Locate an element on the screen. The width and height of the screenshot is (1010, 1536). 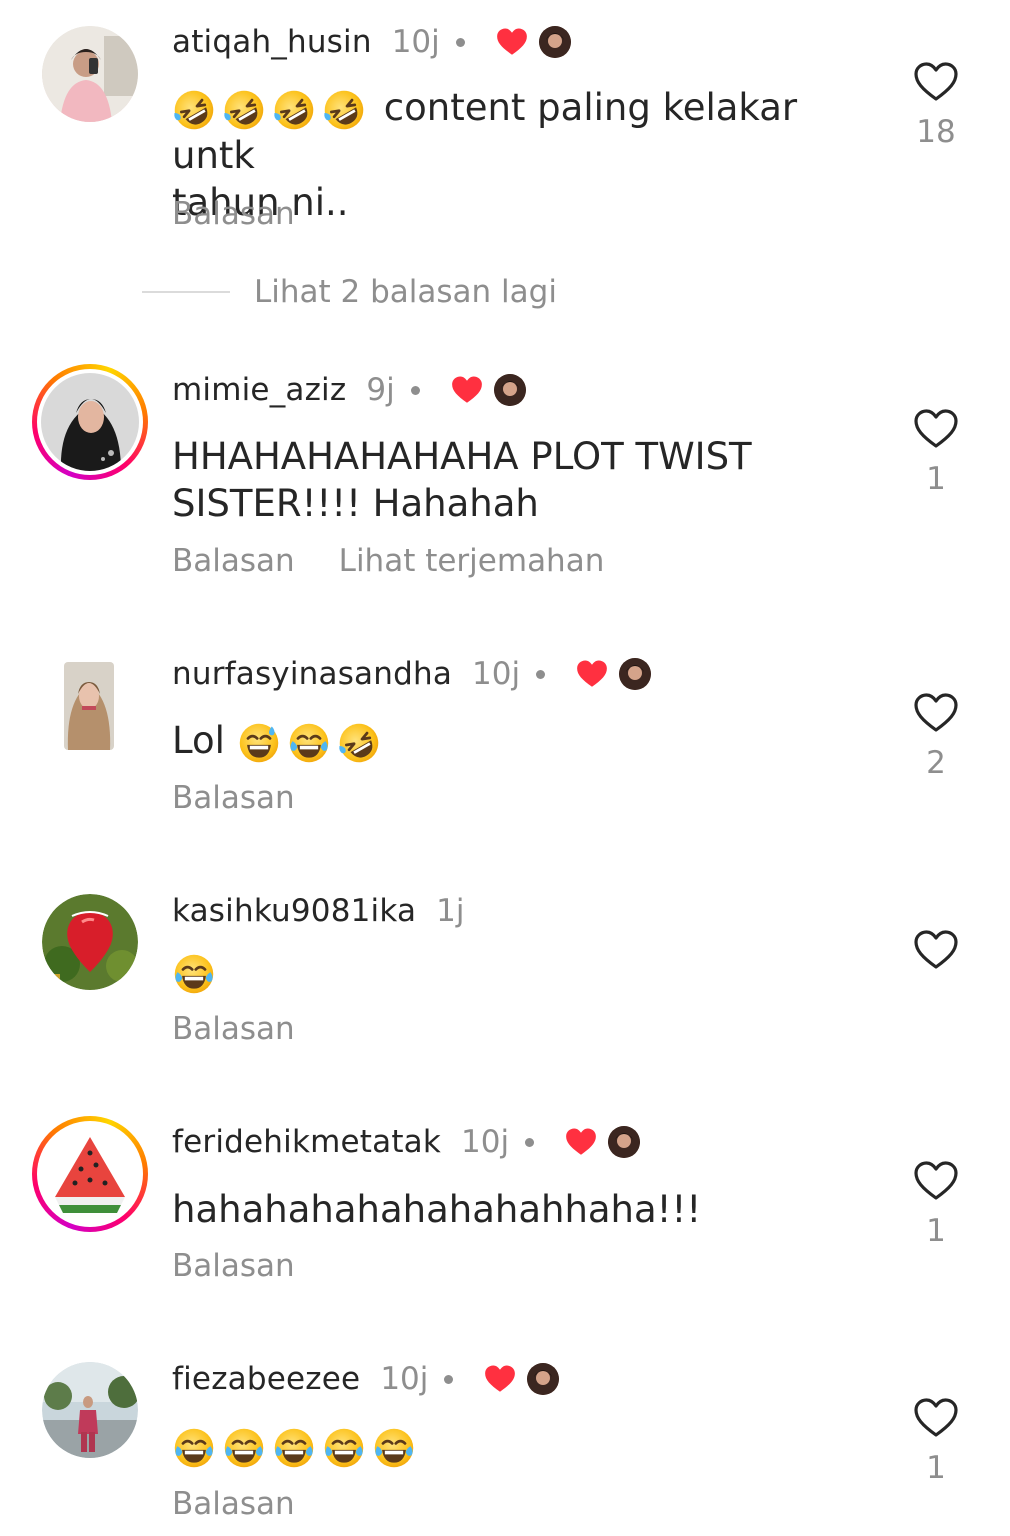
like-column: 2 is located at coordinates (936, 735).